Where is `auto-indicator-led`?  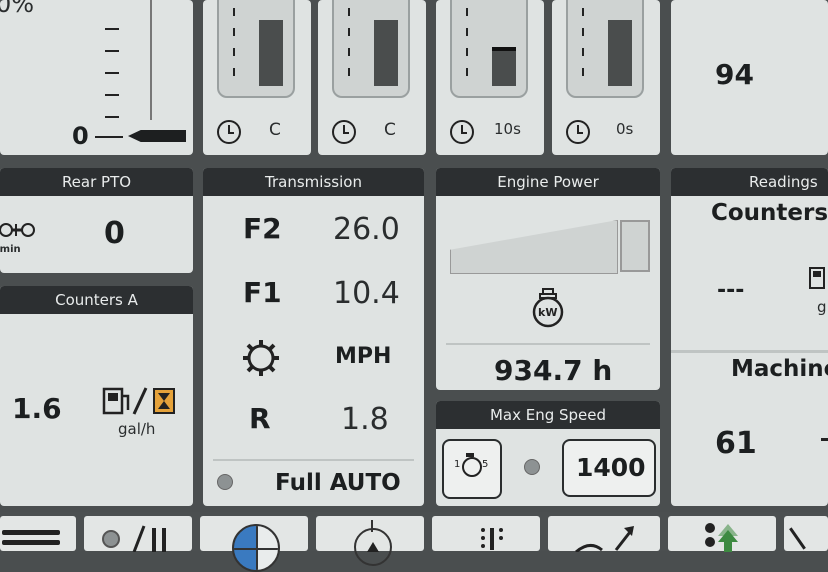 auto-indicator-led is located at coordinates (225, 482).